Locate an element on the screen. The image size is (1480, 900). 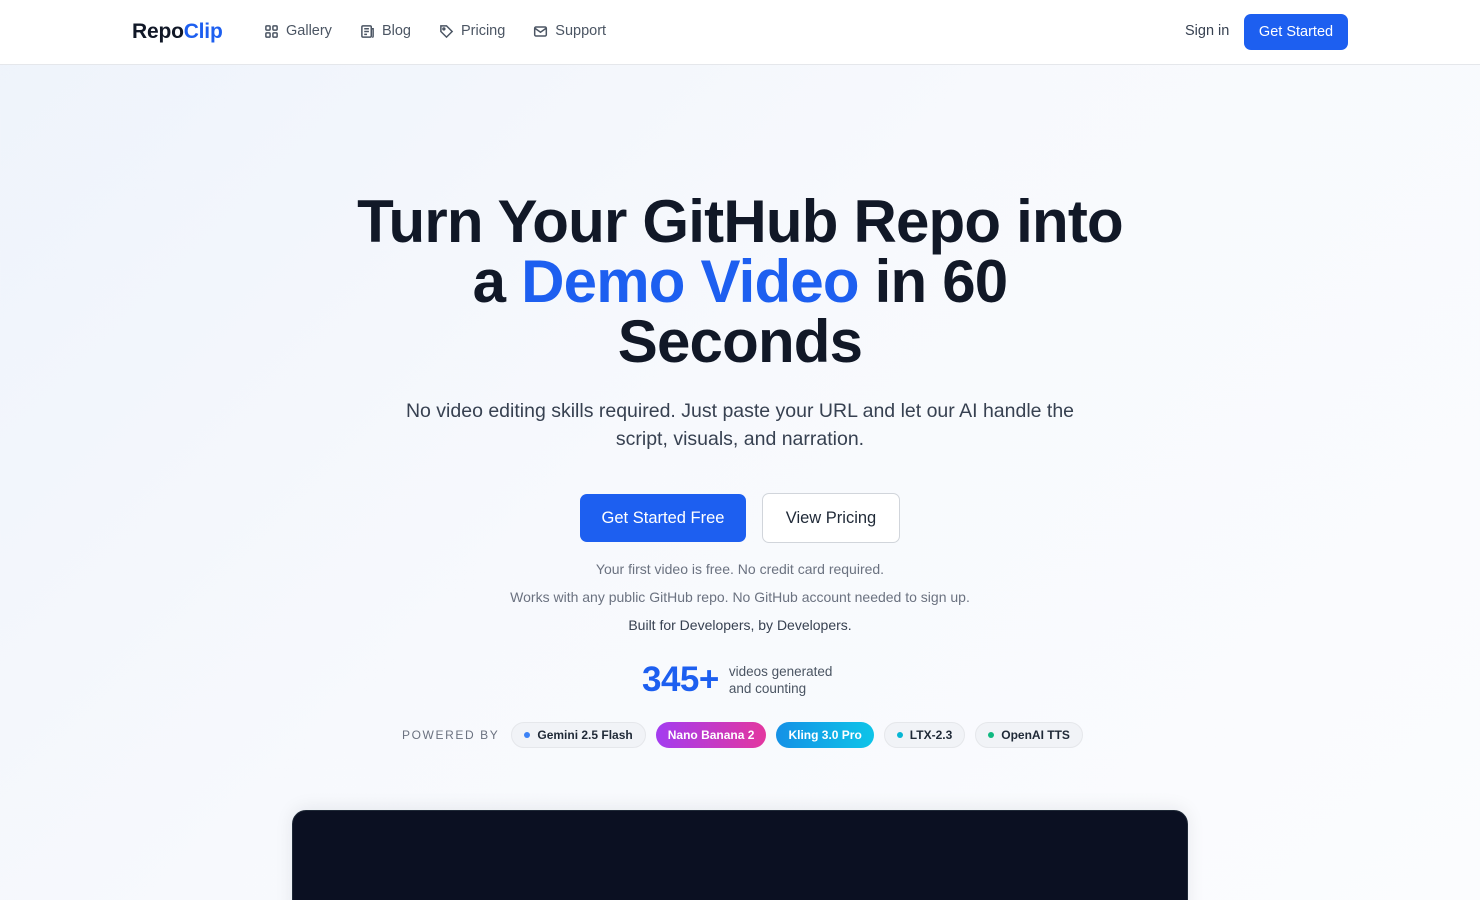
newspaper-icon is located at coordinates (367, 31).